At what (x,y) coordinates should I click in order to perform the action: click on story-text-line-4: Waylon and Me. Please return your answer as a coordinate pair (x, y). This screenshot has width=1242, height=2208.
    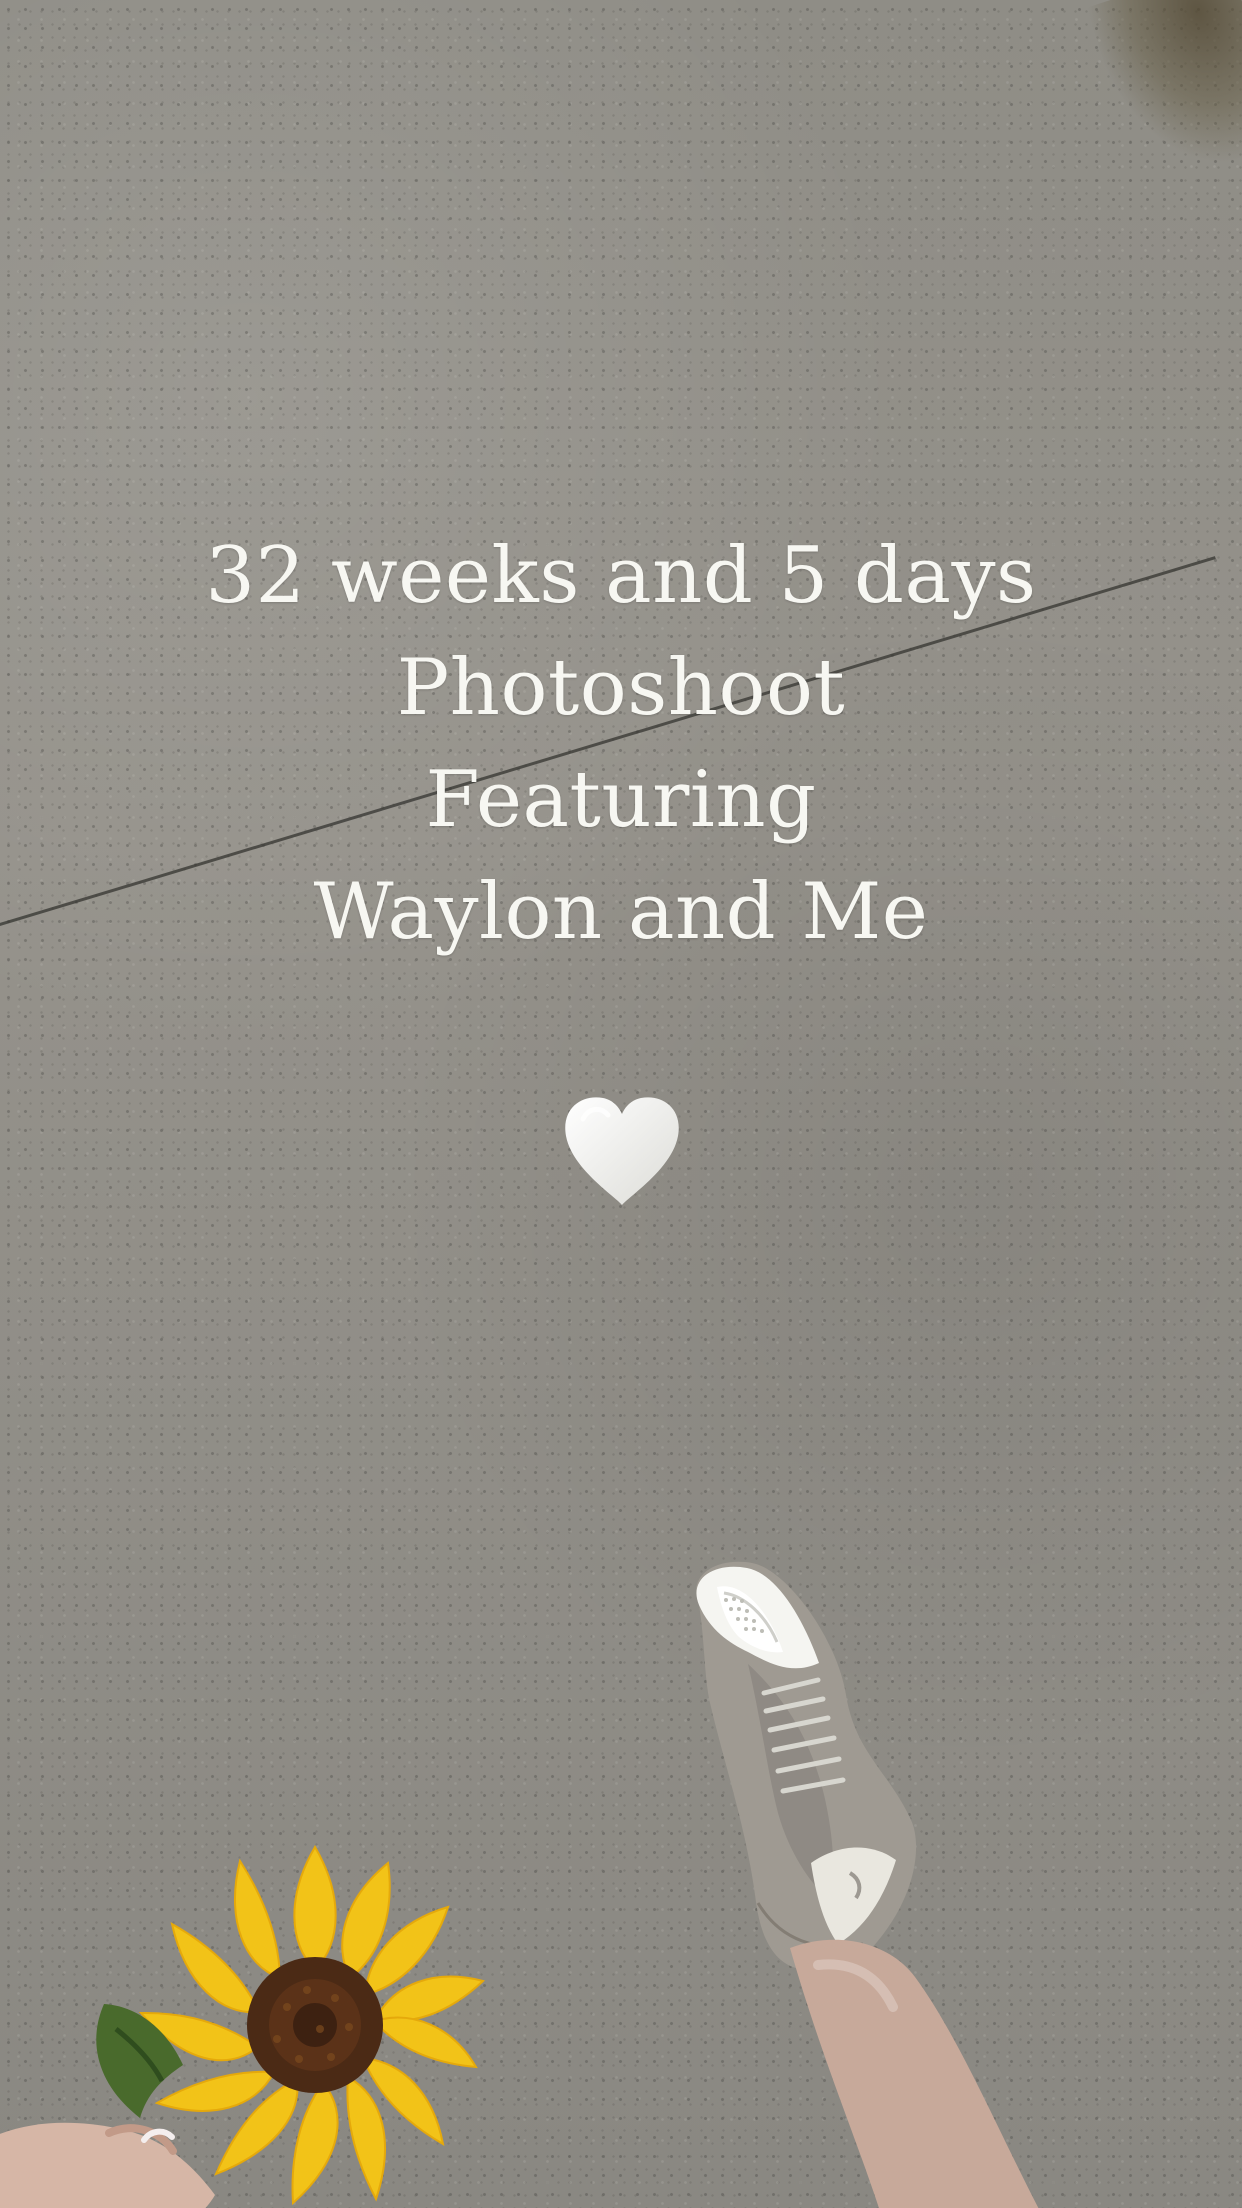
    Looking at the image, I should click on (621, 912).